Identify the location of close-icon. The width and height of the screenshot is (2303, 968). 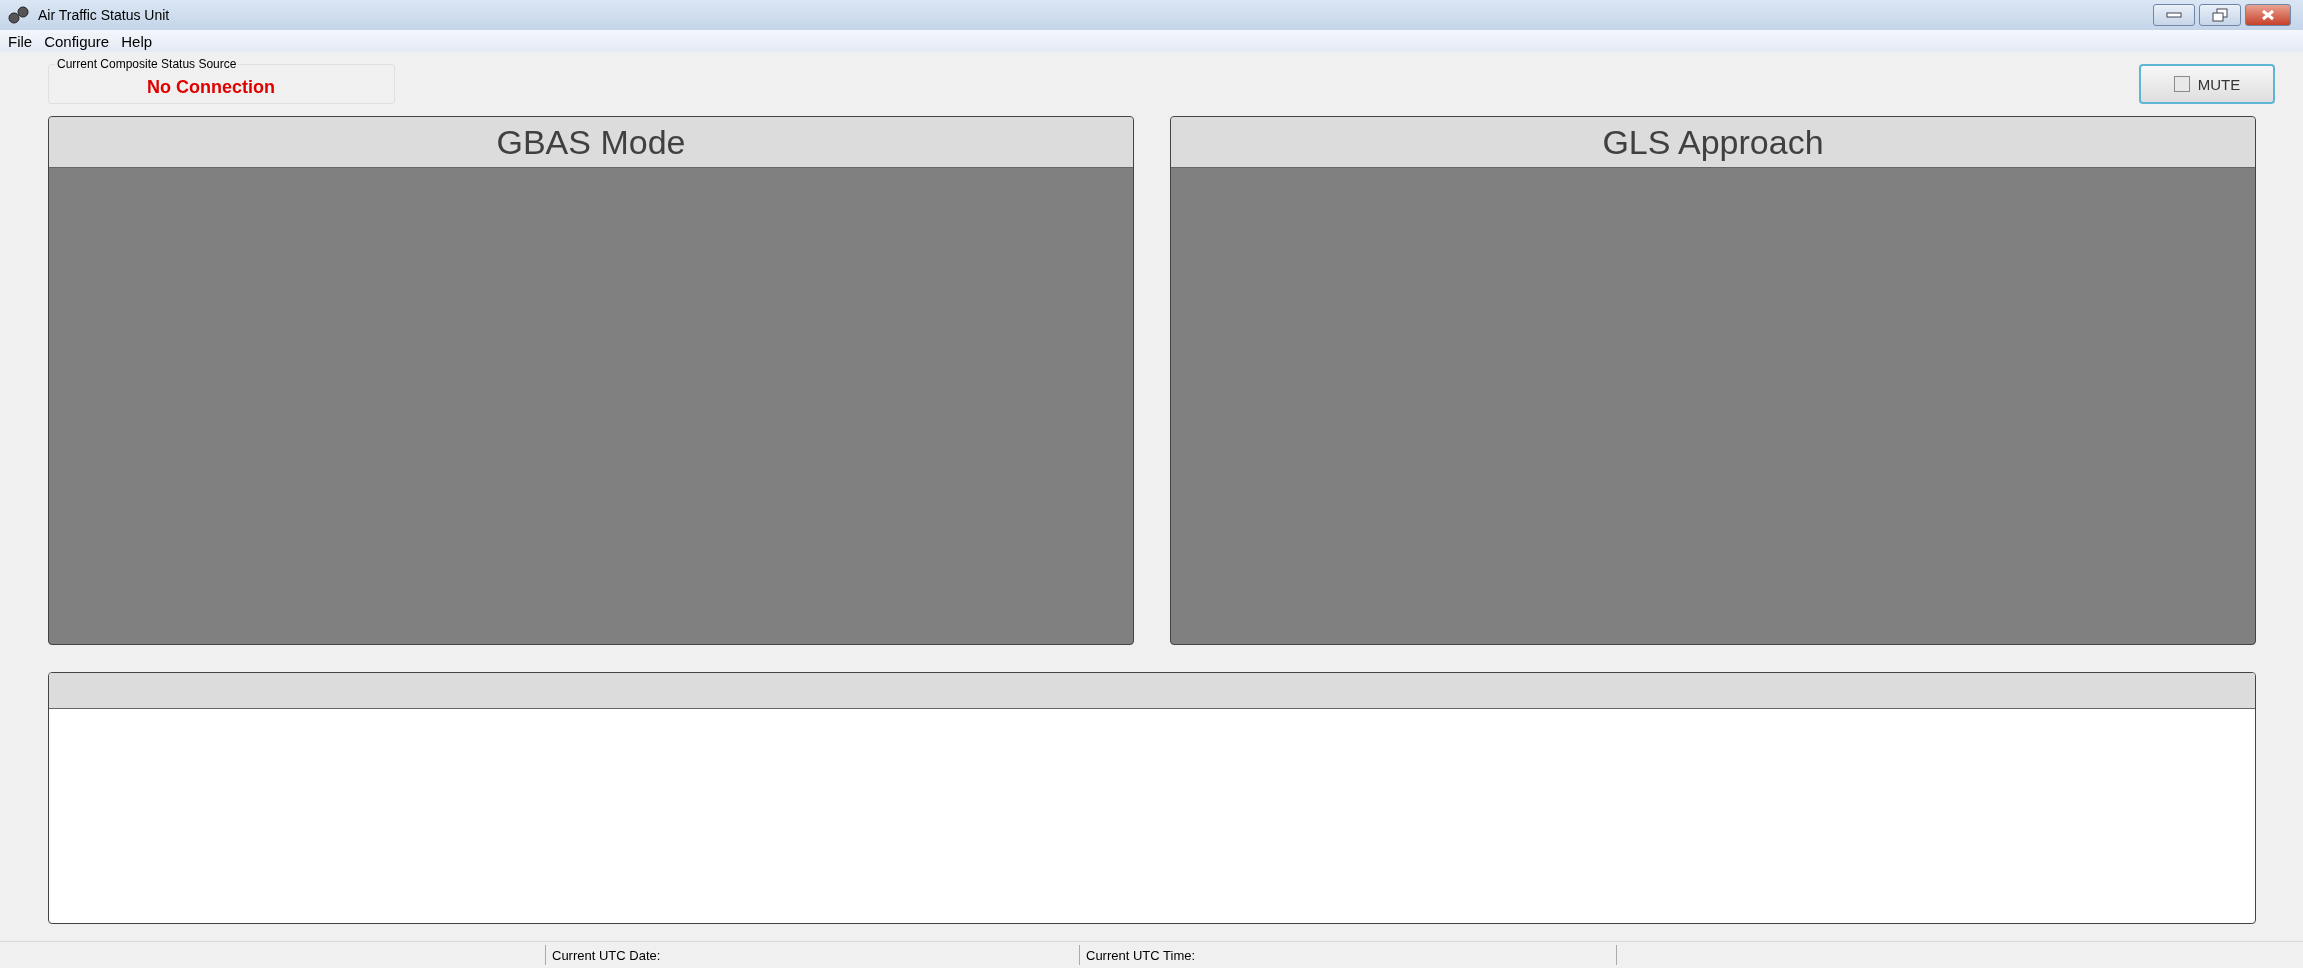
(2268, 15).